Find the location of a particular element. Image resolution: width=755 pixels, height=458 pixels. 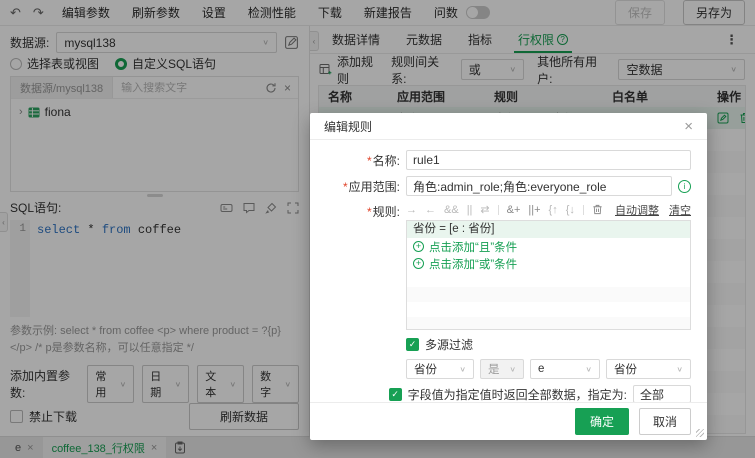

multi-source-filter: ✓ 多源过滤 is located at coordinates (439, 344).